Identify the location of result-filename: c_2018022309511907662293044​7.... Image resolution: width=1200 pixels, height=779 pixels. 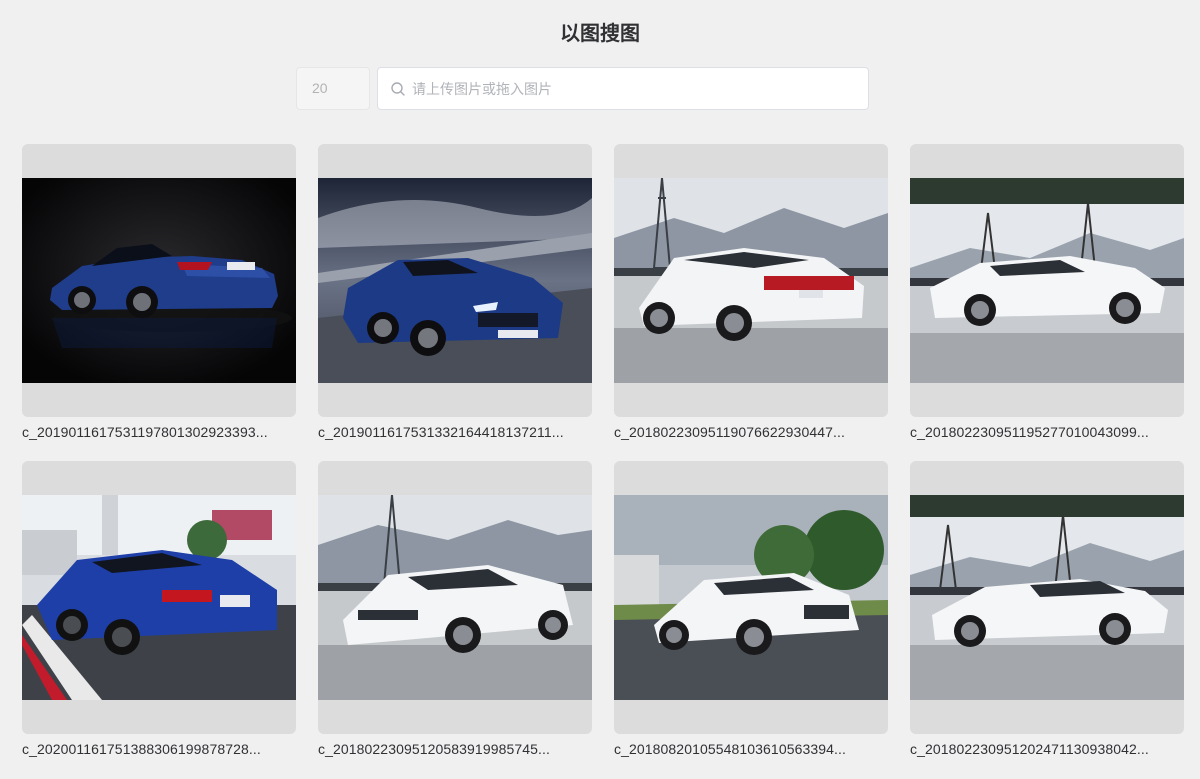
(729, 432).